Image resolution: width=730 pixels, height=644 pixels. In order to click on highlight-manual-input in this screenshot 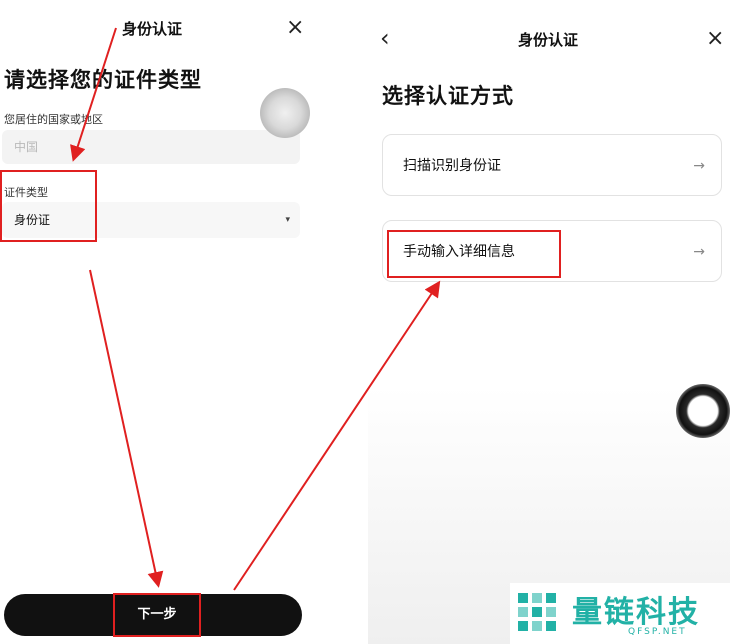, I will do `click(474, 254)`.